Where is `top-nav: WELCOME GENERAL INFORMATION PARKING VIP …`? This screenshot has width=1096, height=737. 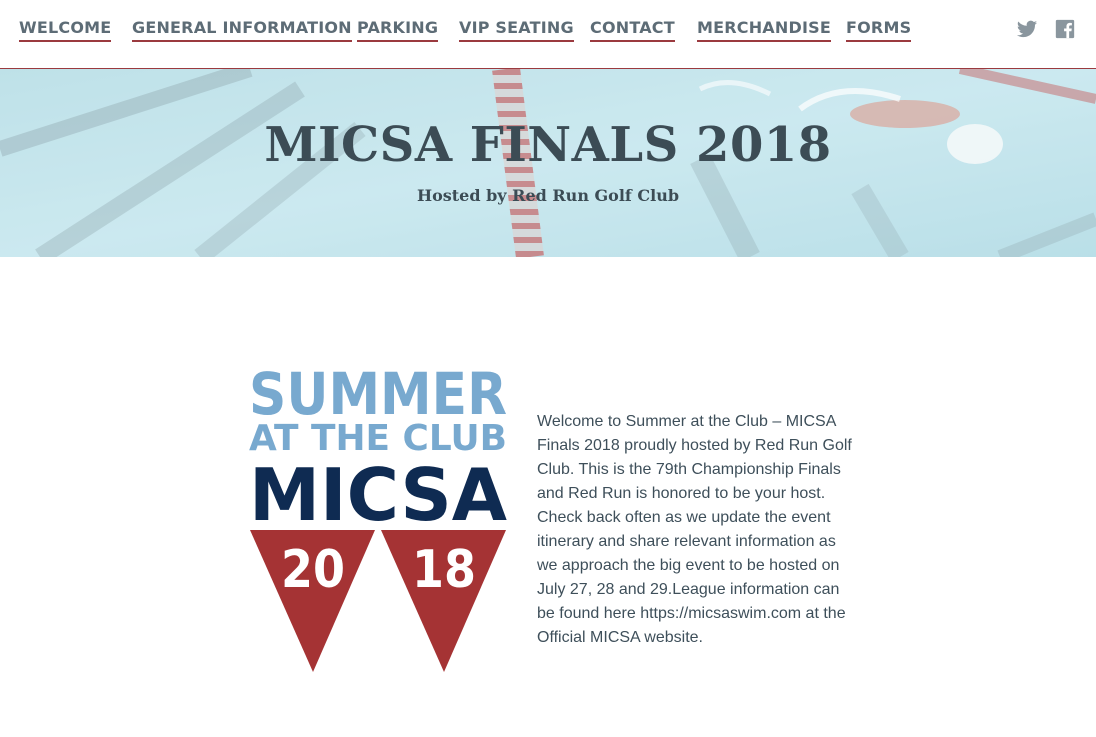
top-nav: WELCOME GENERAL INFORMATION PARKING VIP … is located at coordinates (548, 34).